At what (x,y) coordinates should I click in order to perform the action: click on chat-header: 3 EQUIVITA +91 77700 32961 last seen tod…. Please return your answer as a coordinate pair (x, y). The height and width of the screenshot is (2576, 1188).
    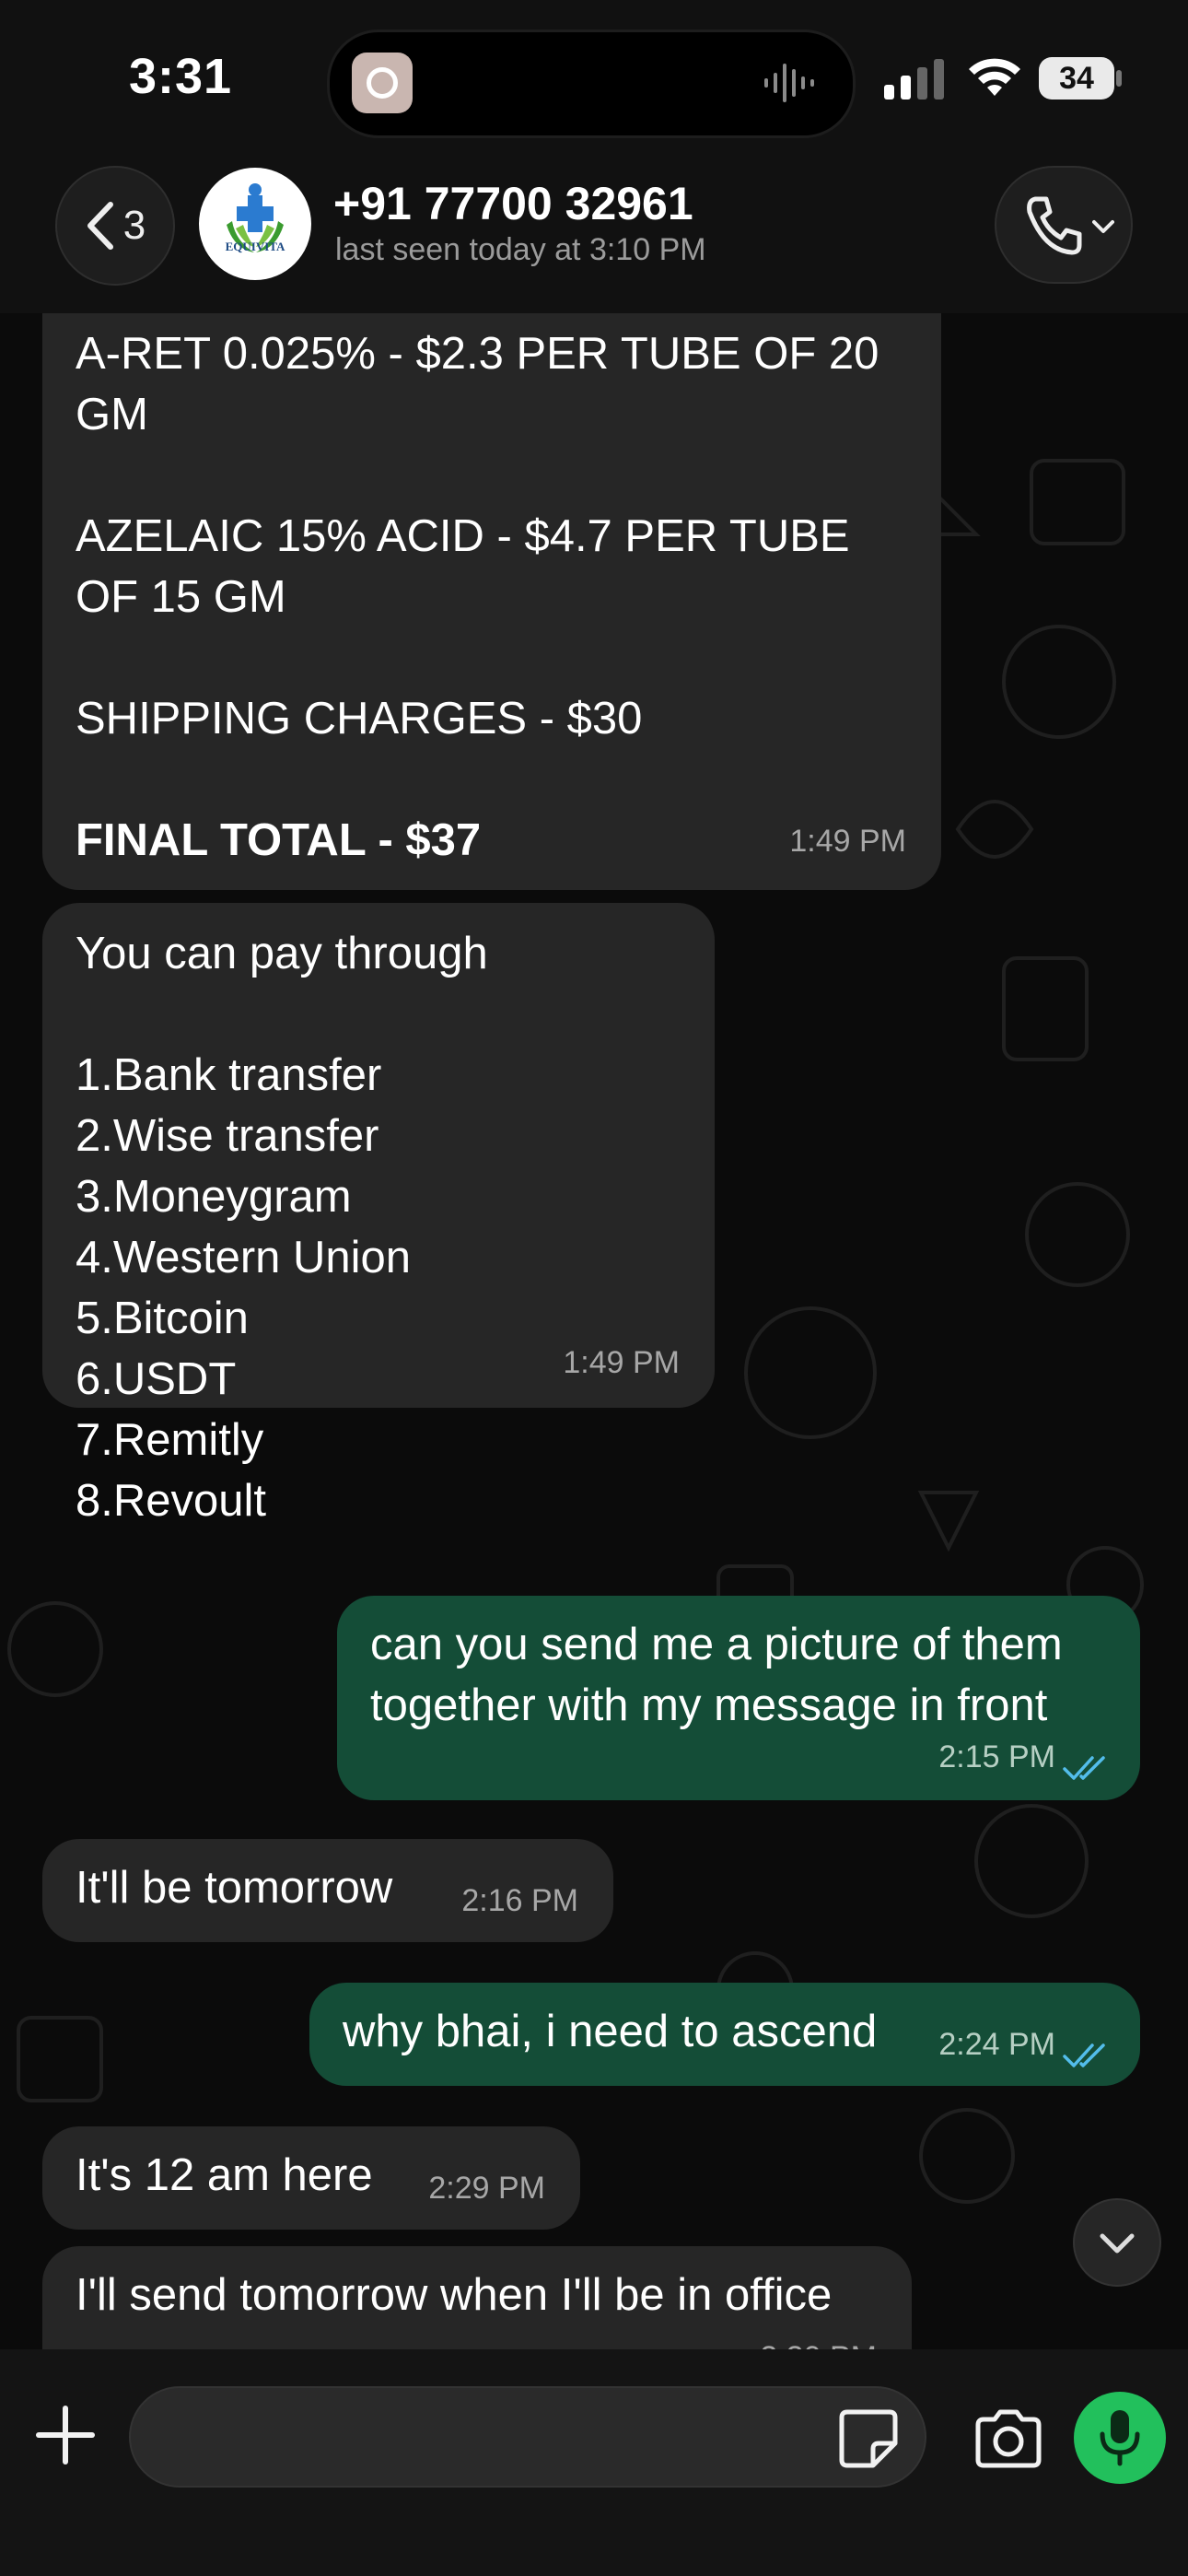
    Looking at the image, I should click on (594, 235).